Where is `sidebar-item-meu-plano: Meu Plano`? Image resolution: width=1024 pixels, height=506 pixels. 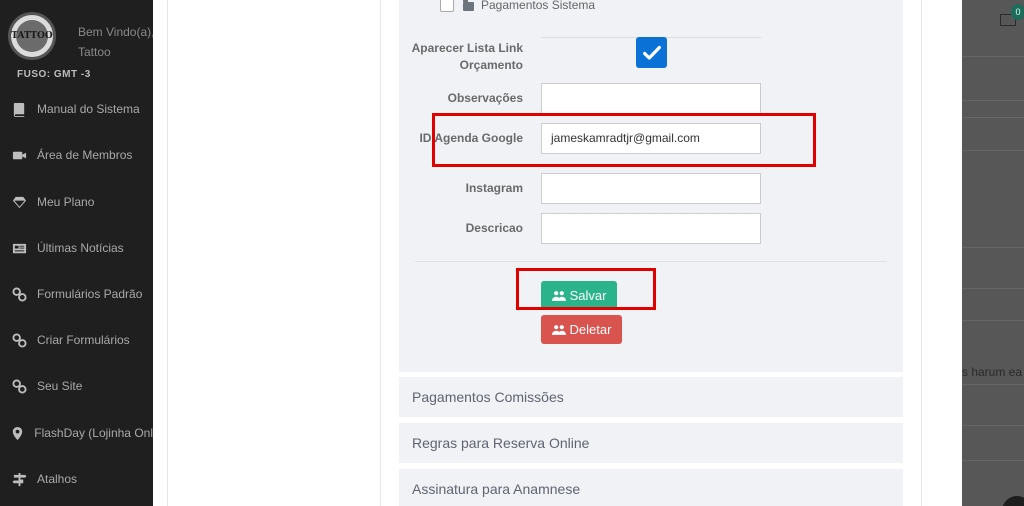 sidebar-item-meu-plano: Meu Plano is located at coordinates (76, 202).